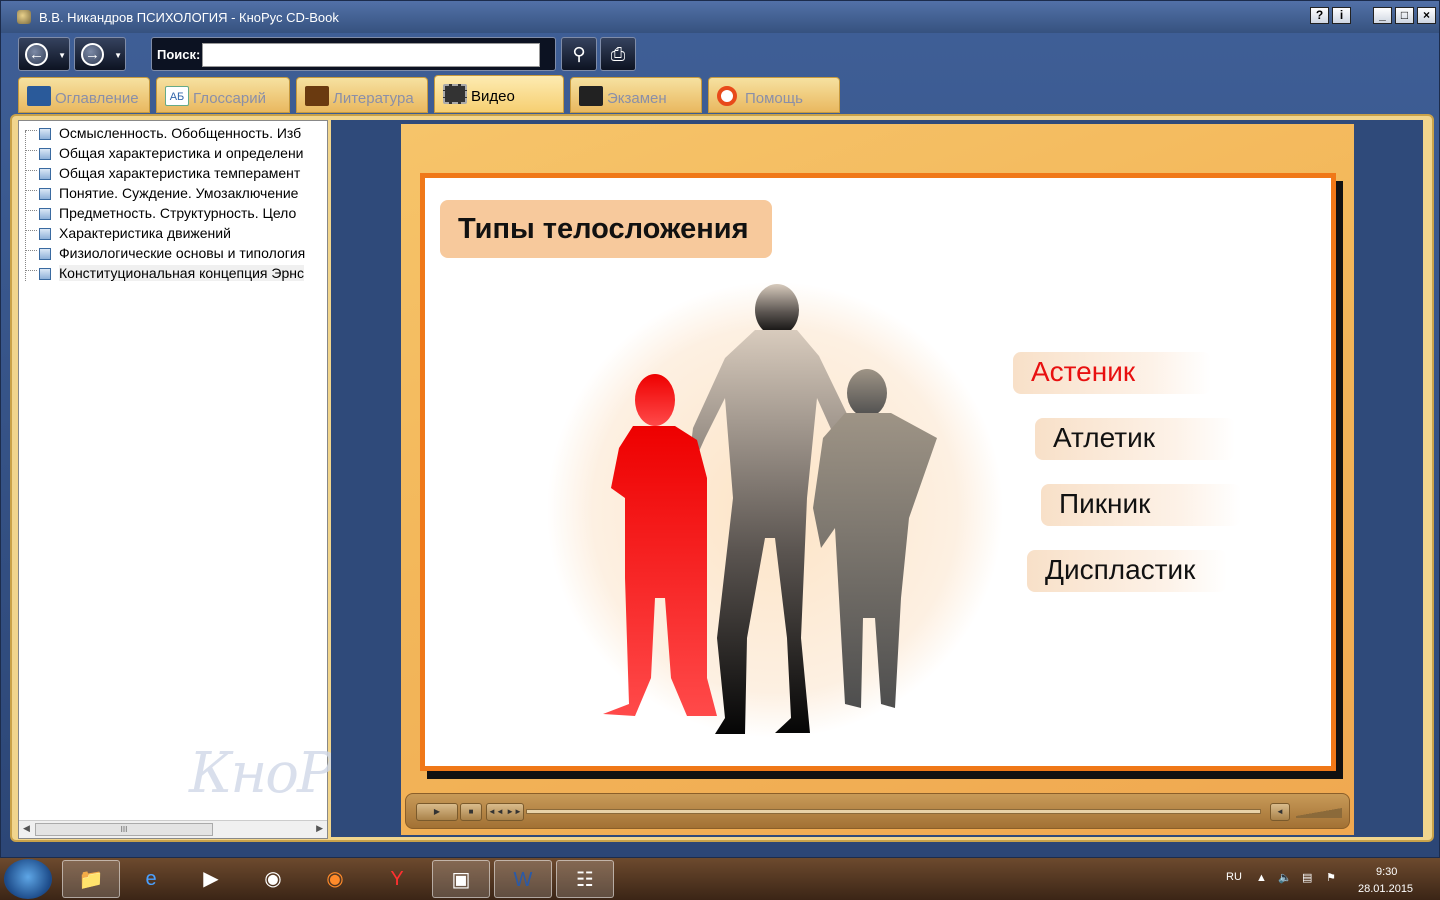 The width and height of the screenshot is (1440, 900). I want to click on show-hidden-icons-icon: ▲, so click(1261, 878).